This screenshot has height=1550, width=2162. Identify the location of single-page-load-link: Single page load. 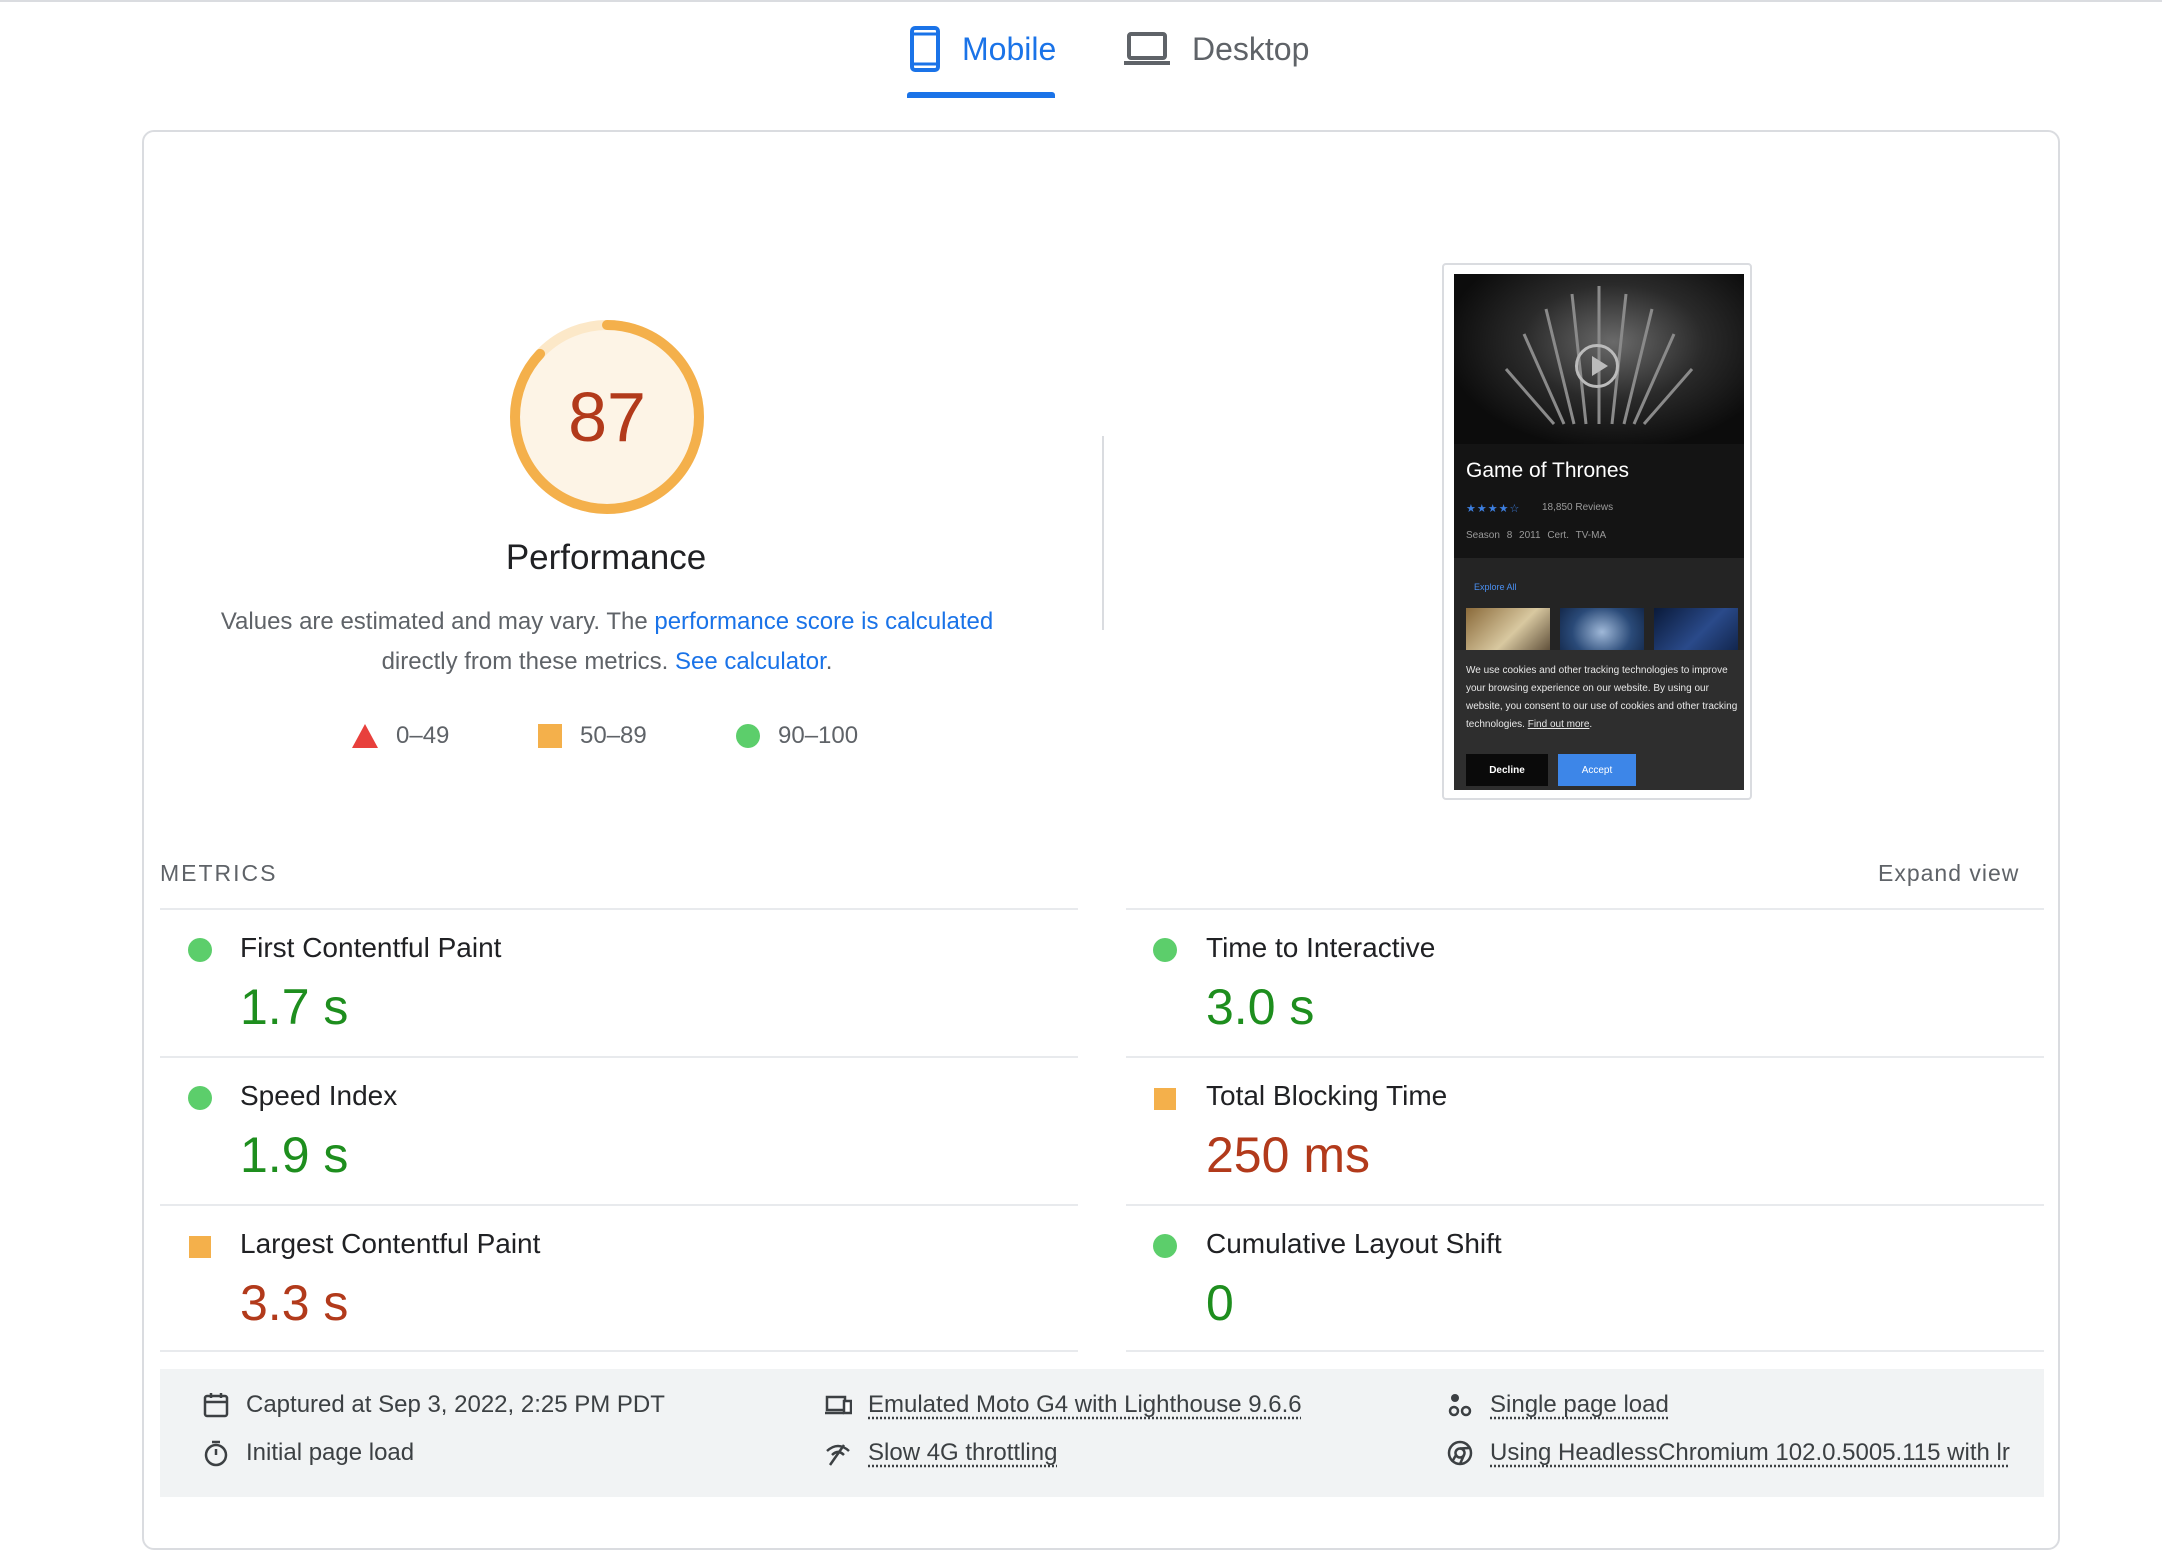
(1579, 1405).